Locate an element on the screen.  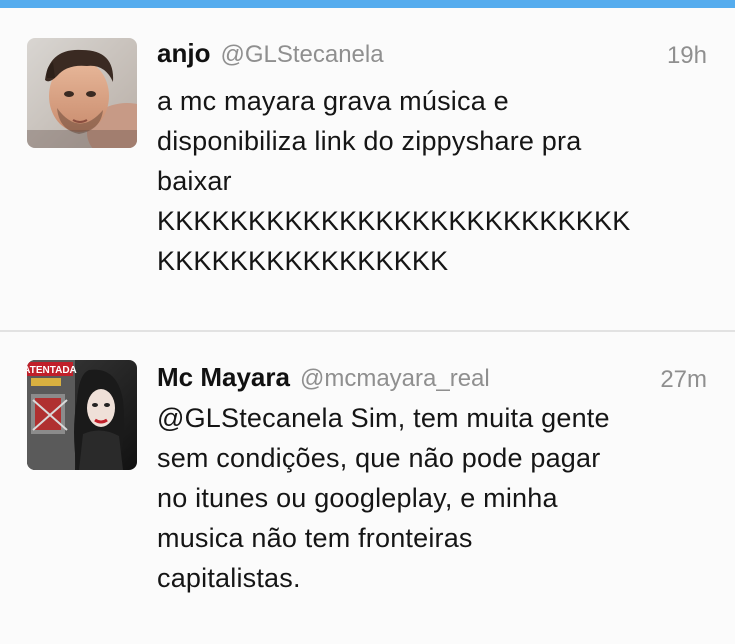
album-cover-text: ATENTADA is located at coordinates (52, 370).